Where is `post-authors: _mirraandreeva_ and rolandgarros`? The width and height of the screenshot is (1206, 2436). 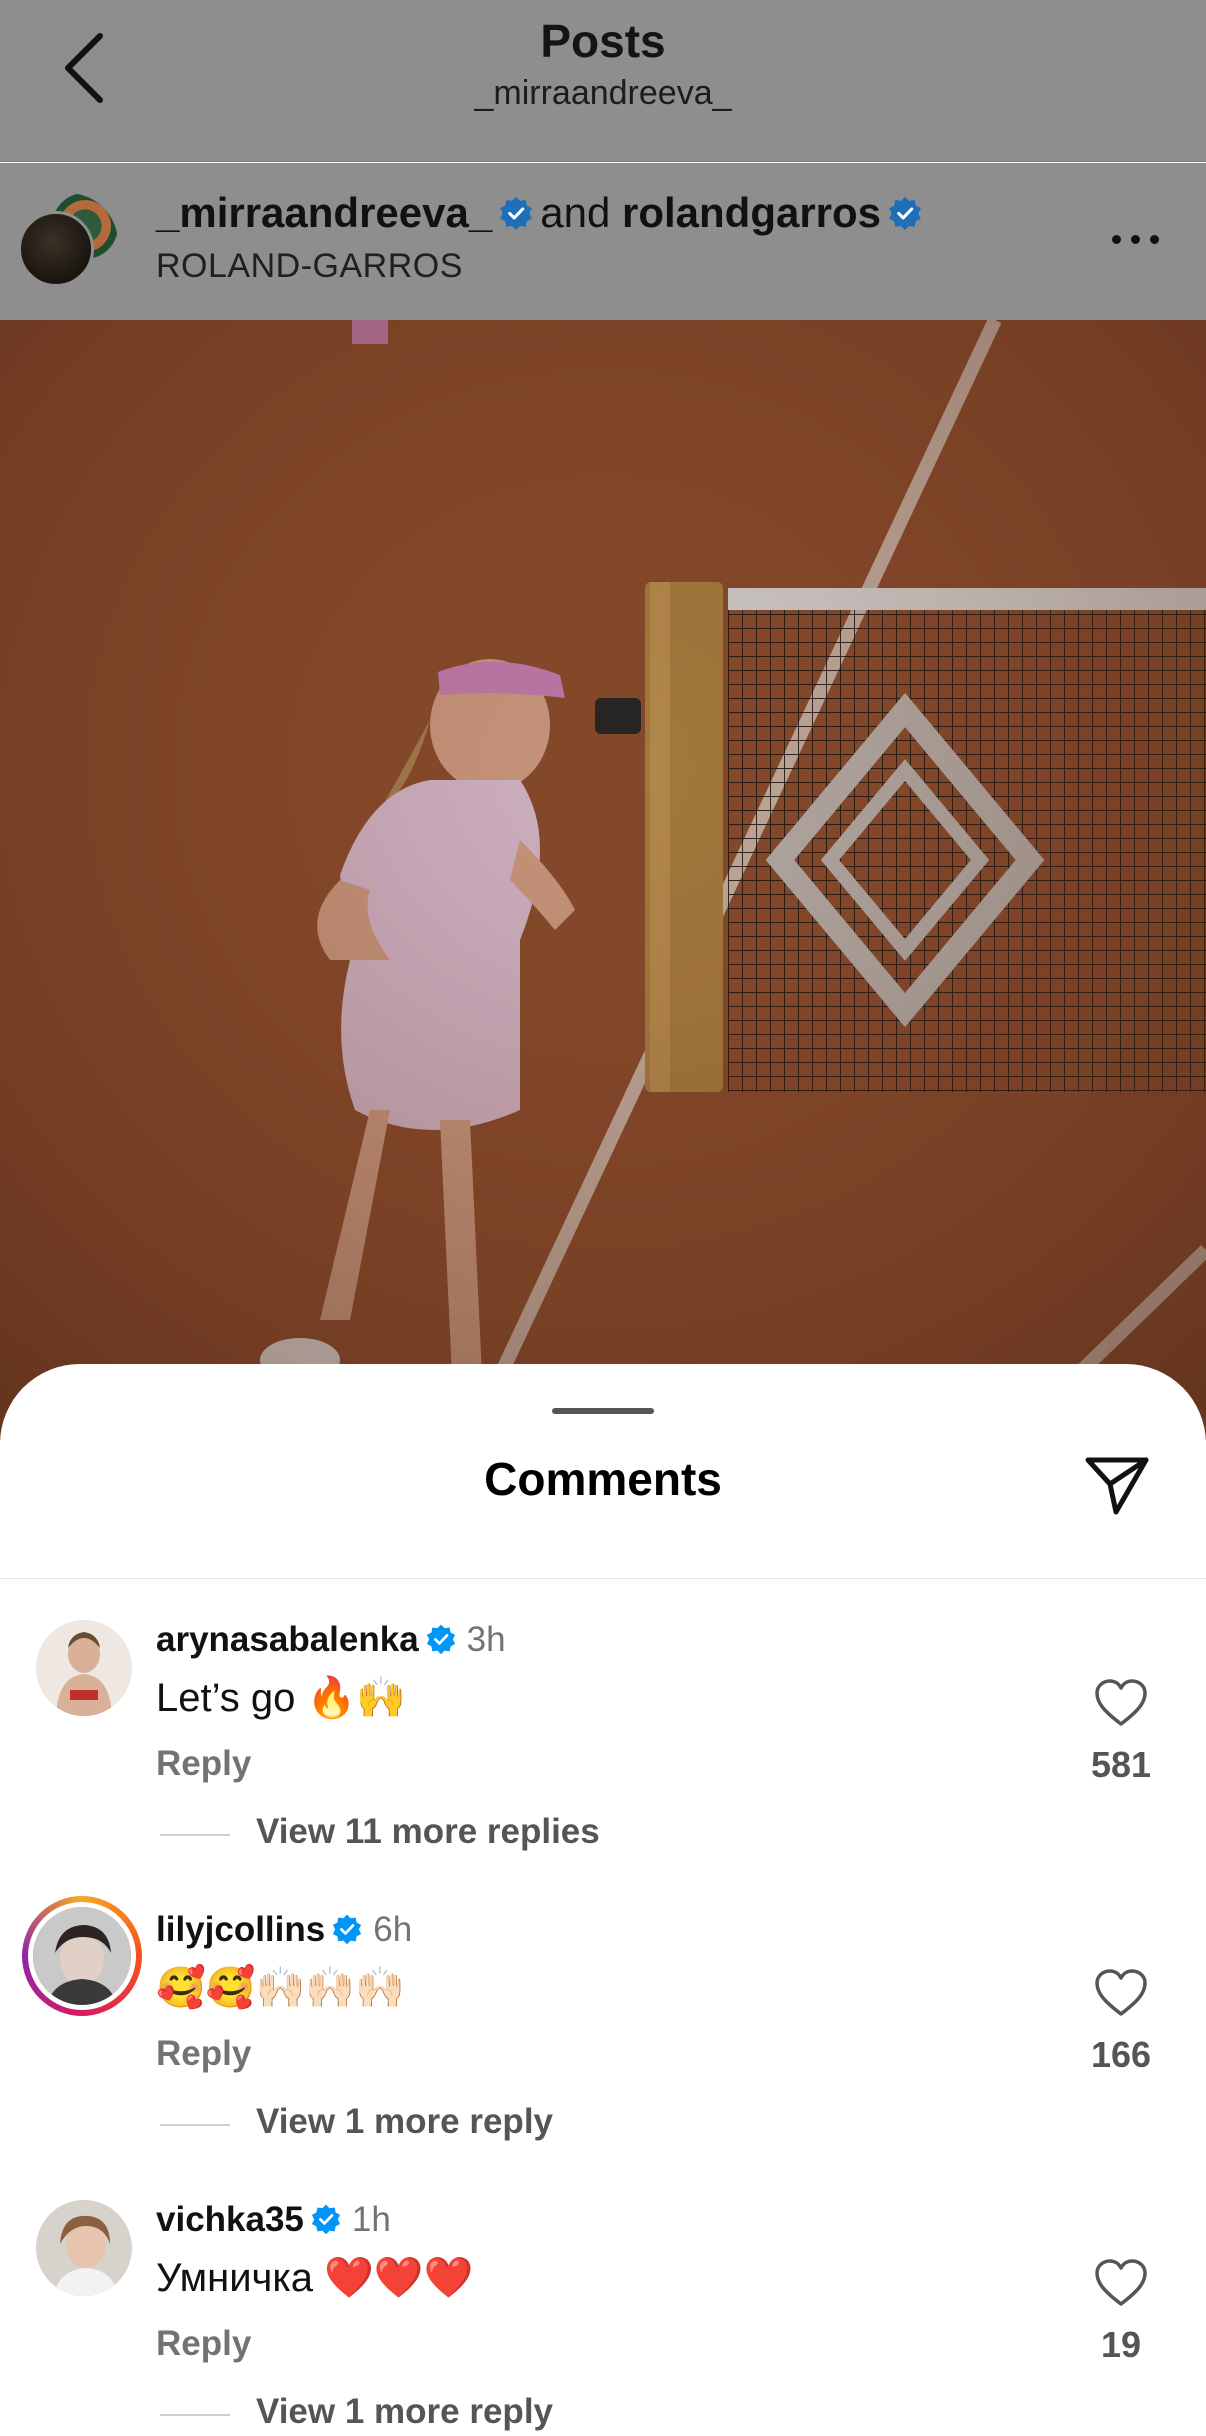 post-authors: _mirraandreeva_ and rolandgarros is located at coordinates (542, 213).